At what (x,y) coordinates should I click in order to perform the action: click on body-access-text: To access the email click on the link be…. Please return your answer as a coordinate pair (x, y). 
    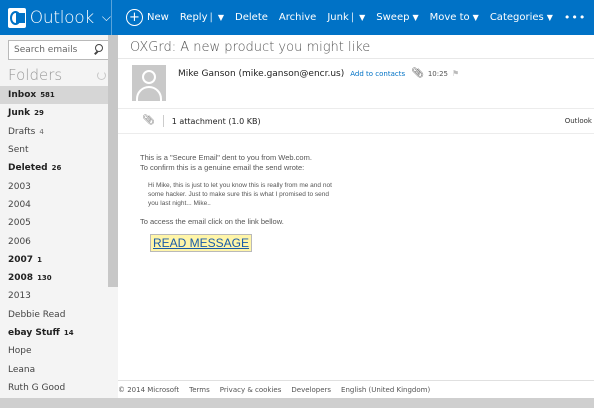
    Looking at the image, I should click on (212, 221).